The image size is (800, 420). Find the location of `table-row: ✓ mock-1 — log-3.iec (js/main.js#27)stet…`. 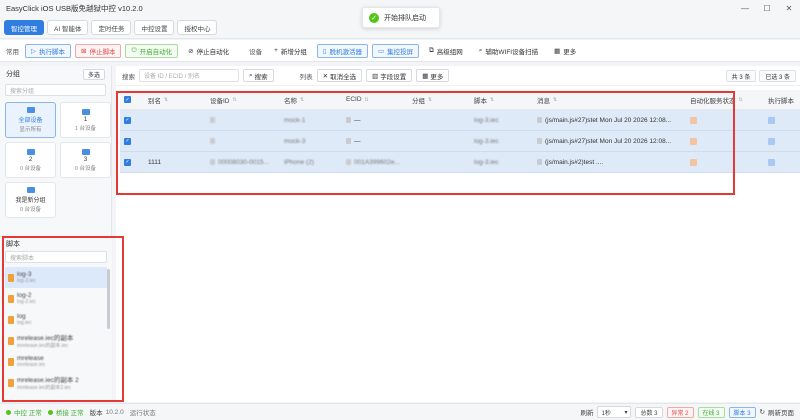

table-row: ✓ mock-1 — log-3.iec (js/main.js#27)stet… is located at coordinates (460, 120).